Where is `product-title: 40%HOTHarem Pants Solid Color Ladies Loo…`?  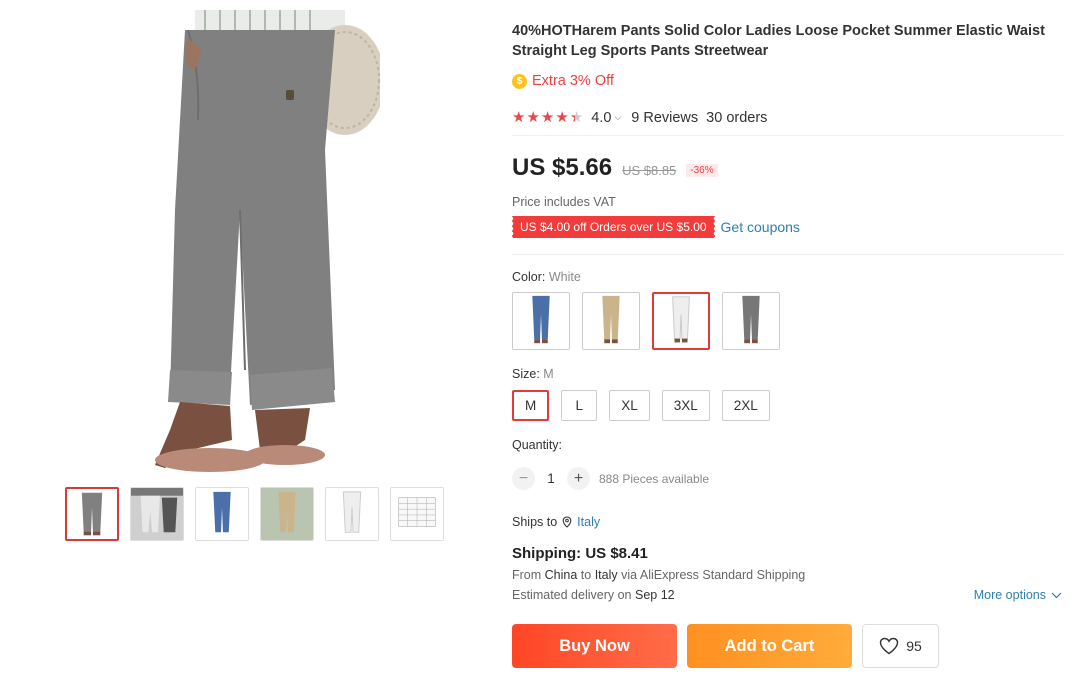 product-title: 40%HOTHarem Pants Solid Color Ladies Loo… is located at coordinates (778, 41).